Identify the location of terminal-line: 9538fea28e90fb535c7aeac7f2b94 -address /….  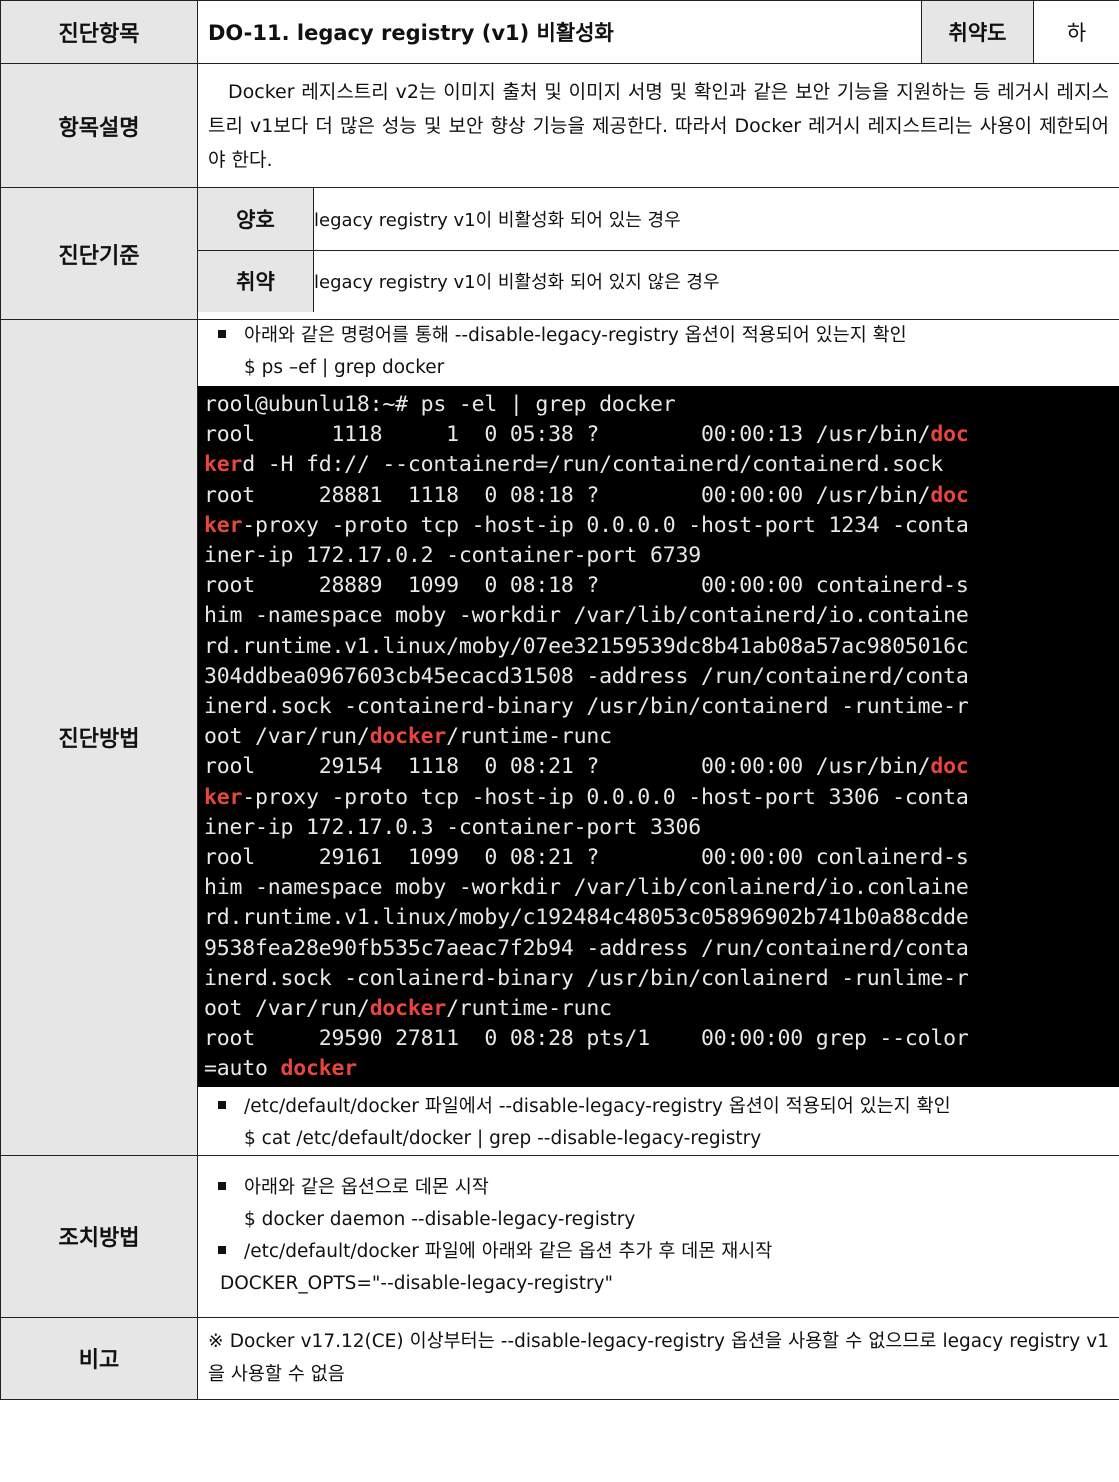
(659, 949).